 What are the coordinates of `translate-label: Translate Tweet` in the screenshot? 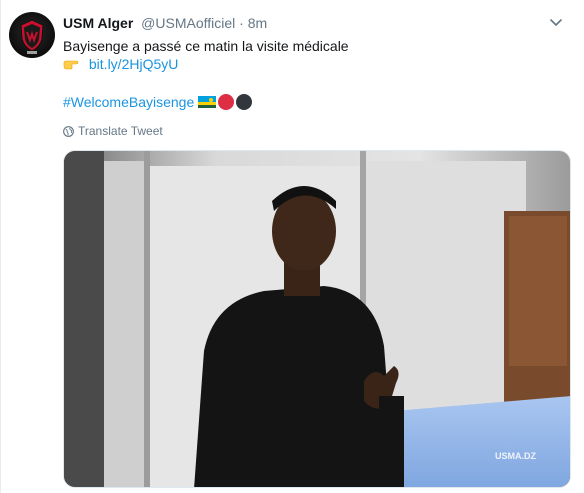 It's located at (120, 131).